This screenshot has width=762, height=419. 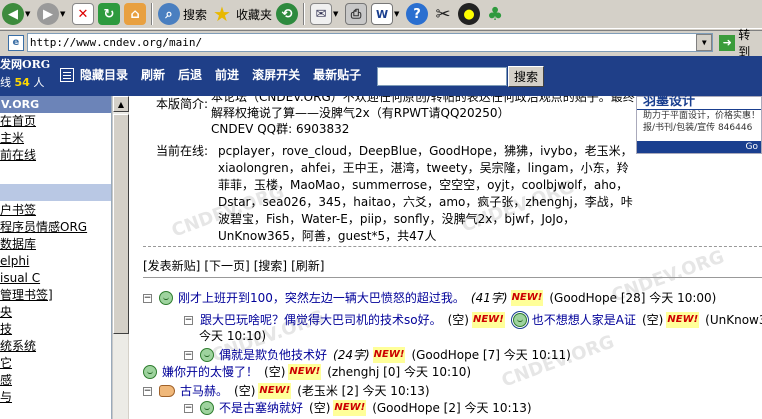 What do you see at coordinates (495, 14) in the screenshot?
I see `msn-button: ♣` at bounding box center [495, 14].